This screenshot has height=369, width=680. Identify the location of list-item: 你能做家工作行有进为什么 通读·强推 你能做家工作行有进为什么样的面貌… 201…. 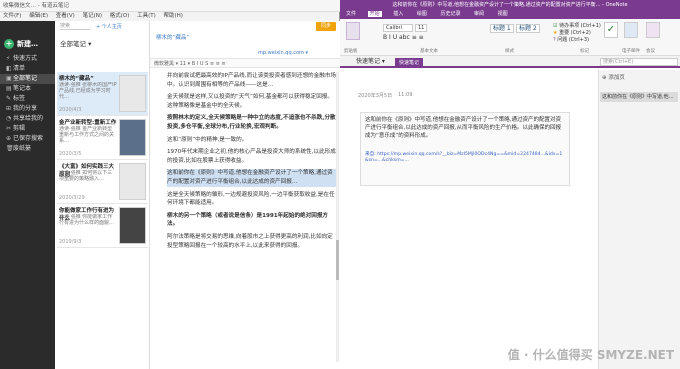
(102, 226).